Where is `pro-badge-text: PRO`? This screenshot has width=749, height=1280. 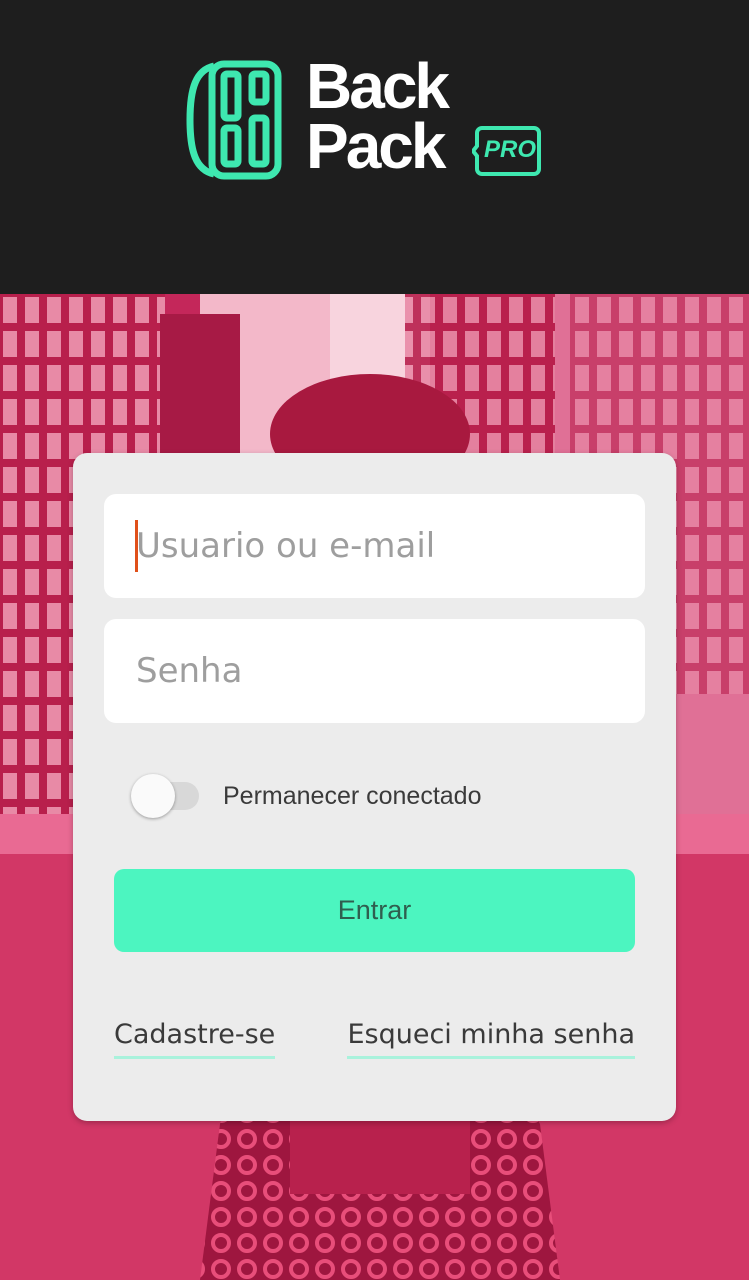
pro-badge-text: PRO is located at coordinates (510, 149).